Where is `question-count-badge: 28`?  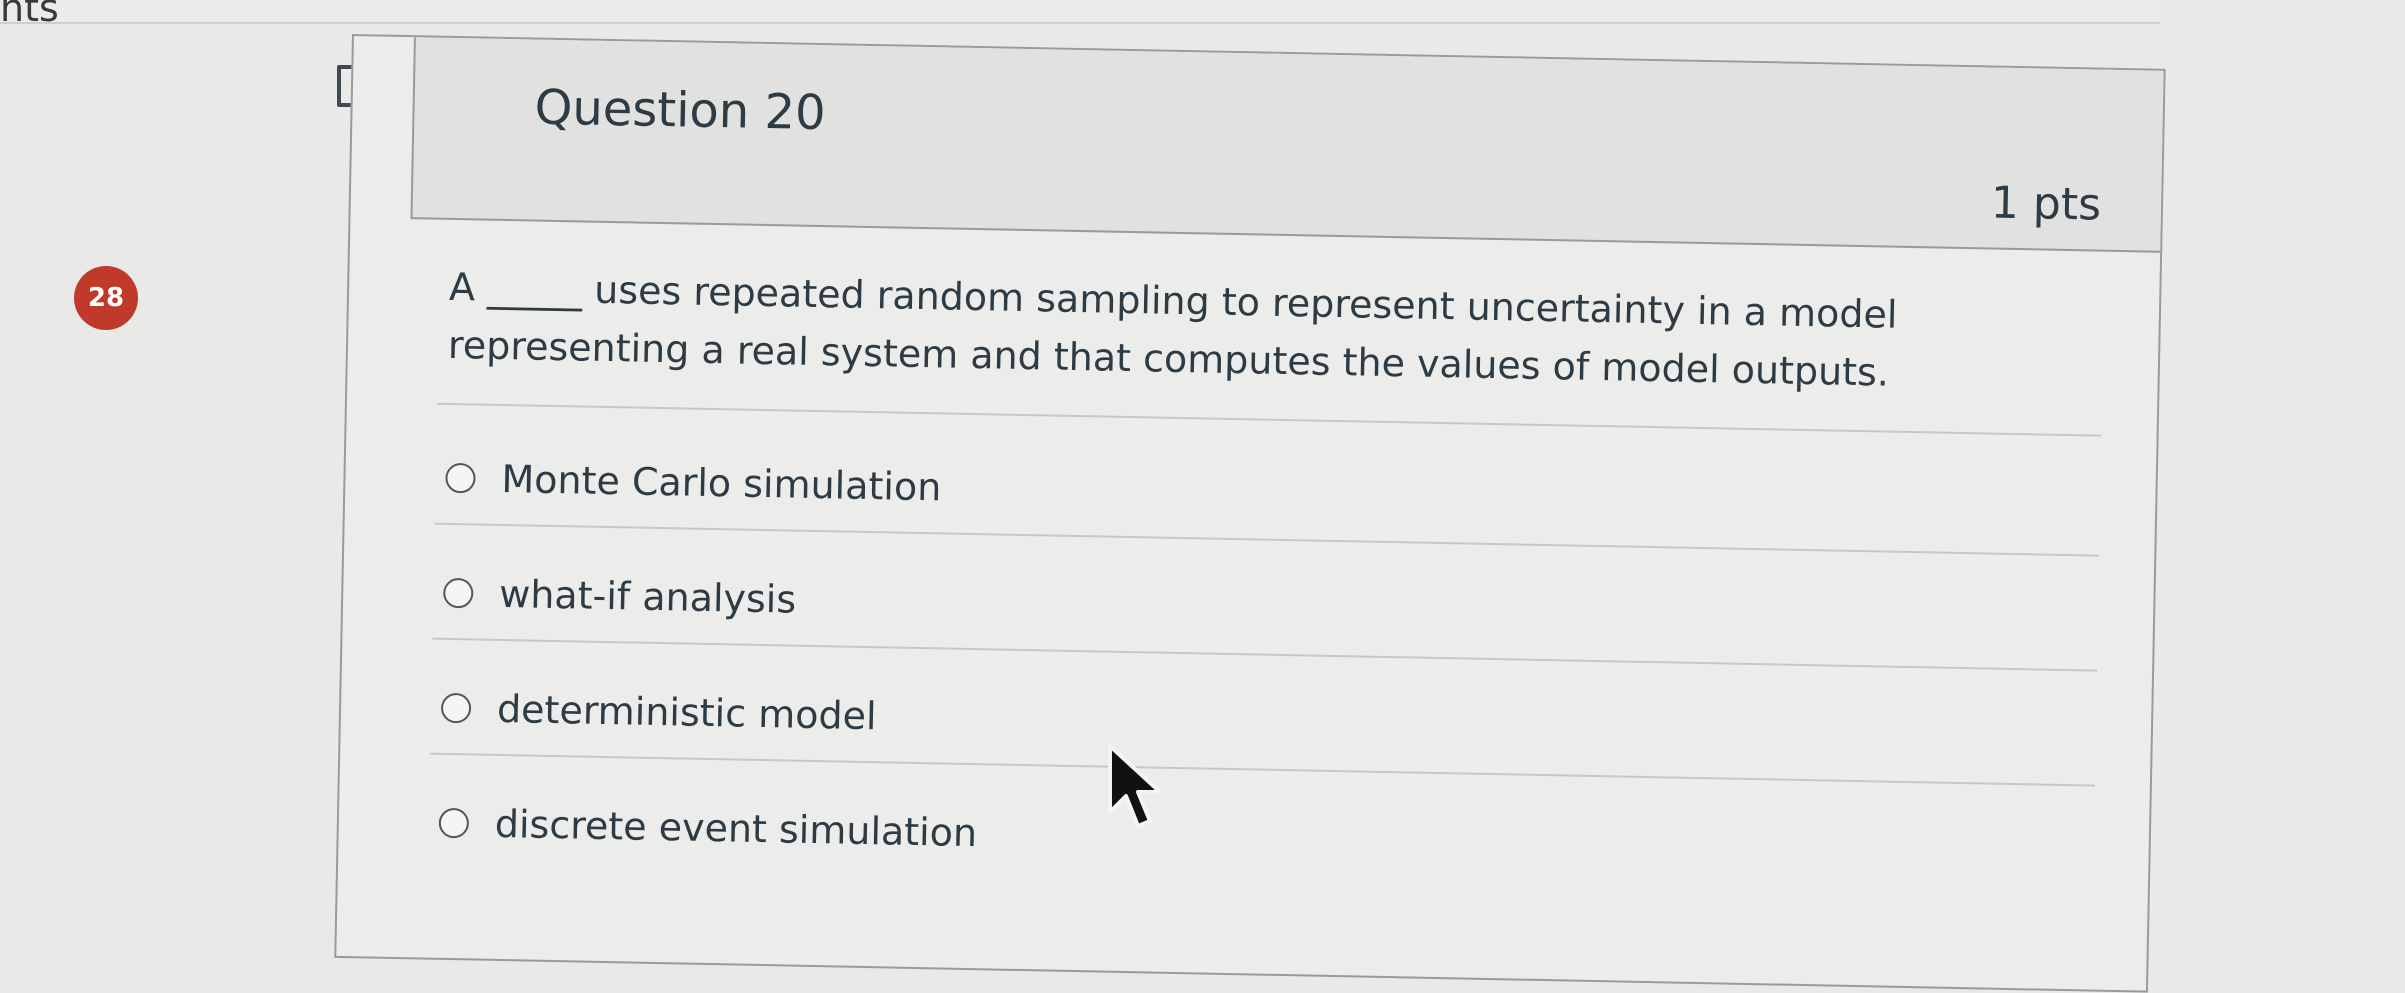
question-count-badge: 28 is located at coordinates (106, 298).